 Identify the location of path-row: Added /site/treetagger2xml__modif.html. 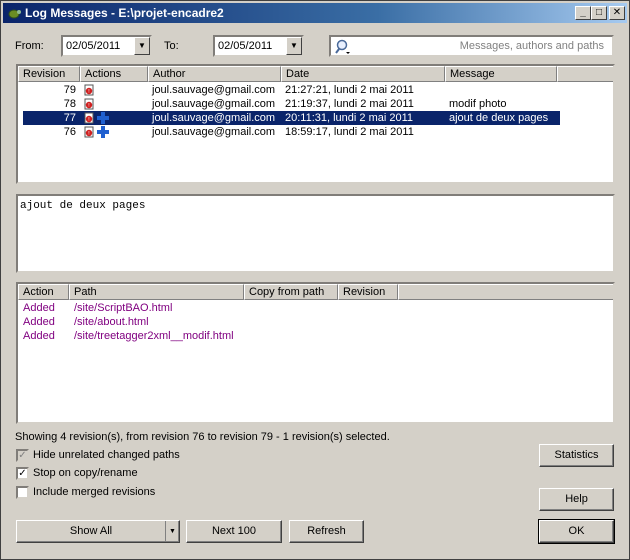
(315, 336).